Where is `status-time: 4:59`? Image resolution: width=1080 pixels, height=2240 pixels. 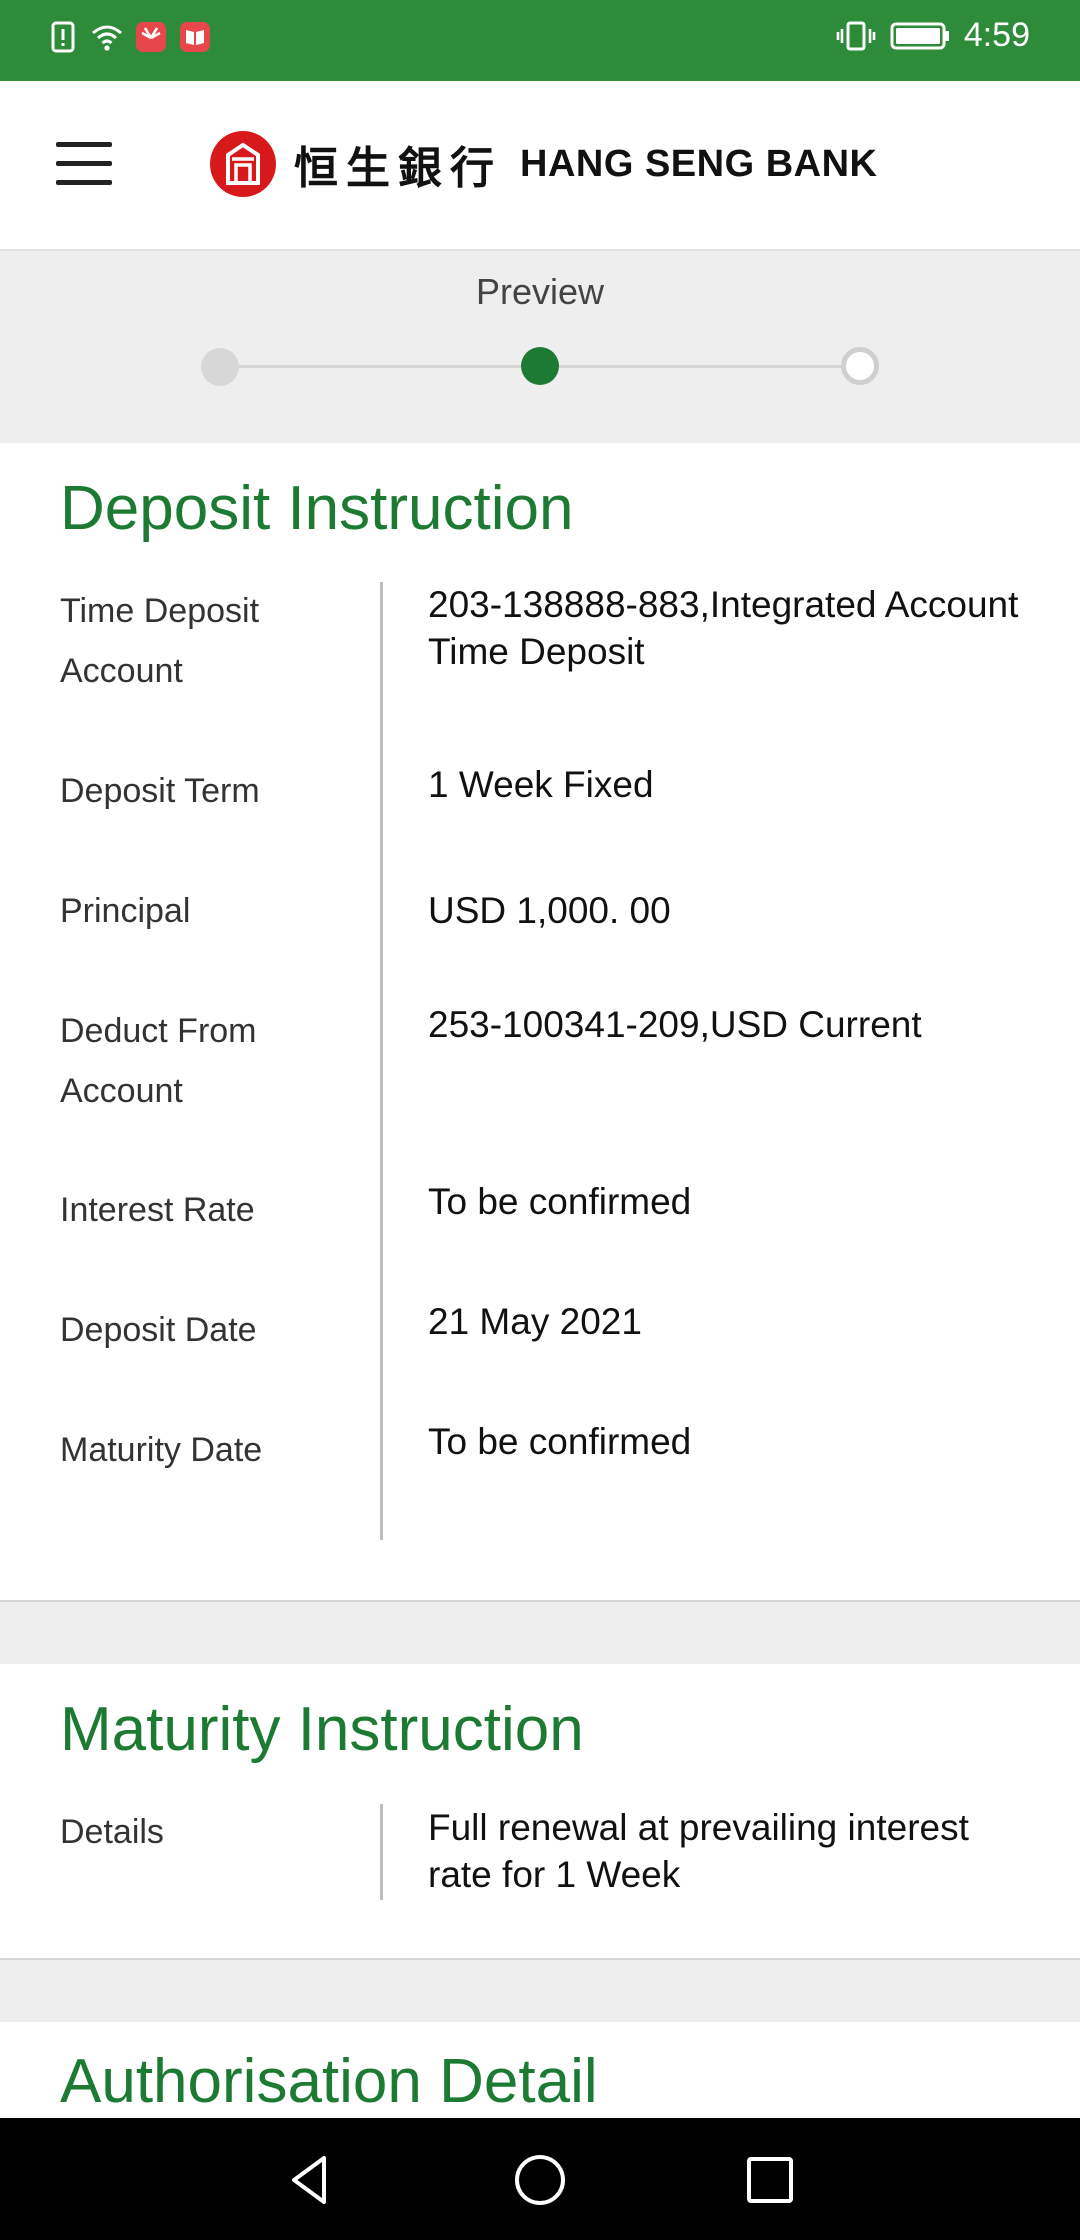 status-time: 4:59 is located at coordinates (996, 35).